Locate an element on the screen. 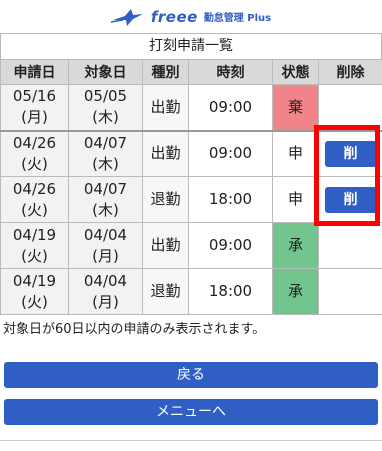 This screenshot has height=451, width=382. table-row: 04/26 (火) 04/07 (木) 退勤 18:00 申削 is located at coordinates (191, 199).